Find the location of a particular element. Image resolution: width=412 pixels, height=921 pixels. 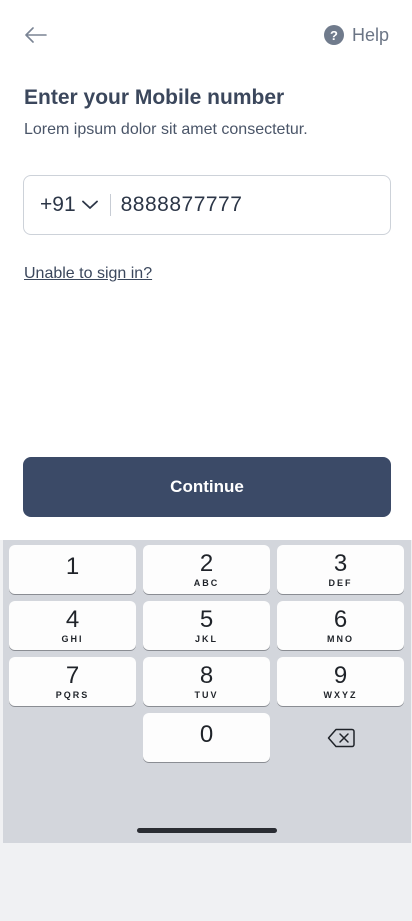

key-1: 1 is located at coordinates (72, 569).